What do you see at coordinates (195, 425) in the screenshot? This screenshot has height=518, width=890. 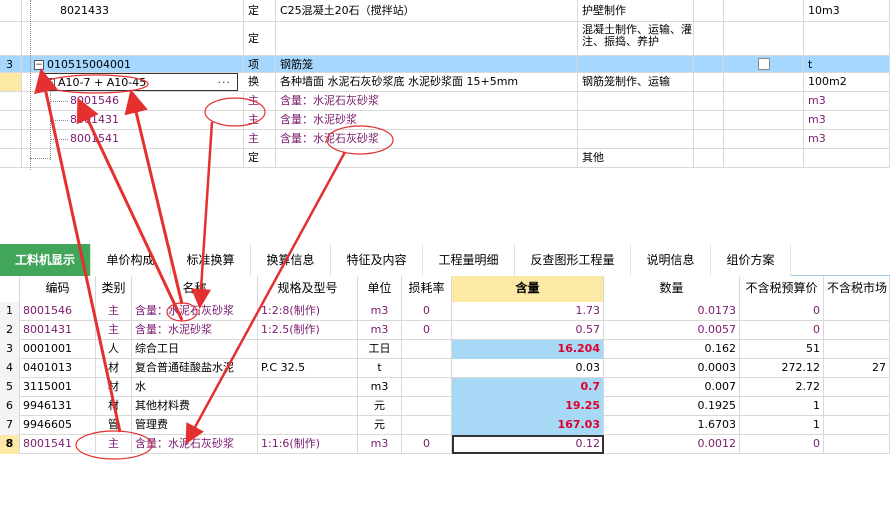 I see `name-cell: 管理费` at bounding box center [195, 425].